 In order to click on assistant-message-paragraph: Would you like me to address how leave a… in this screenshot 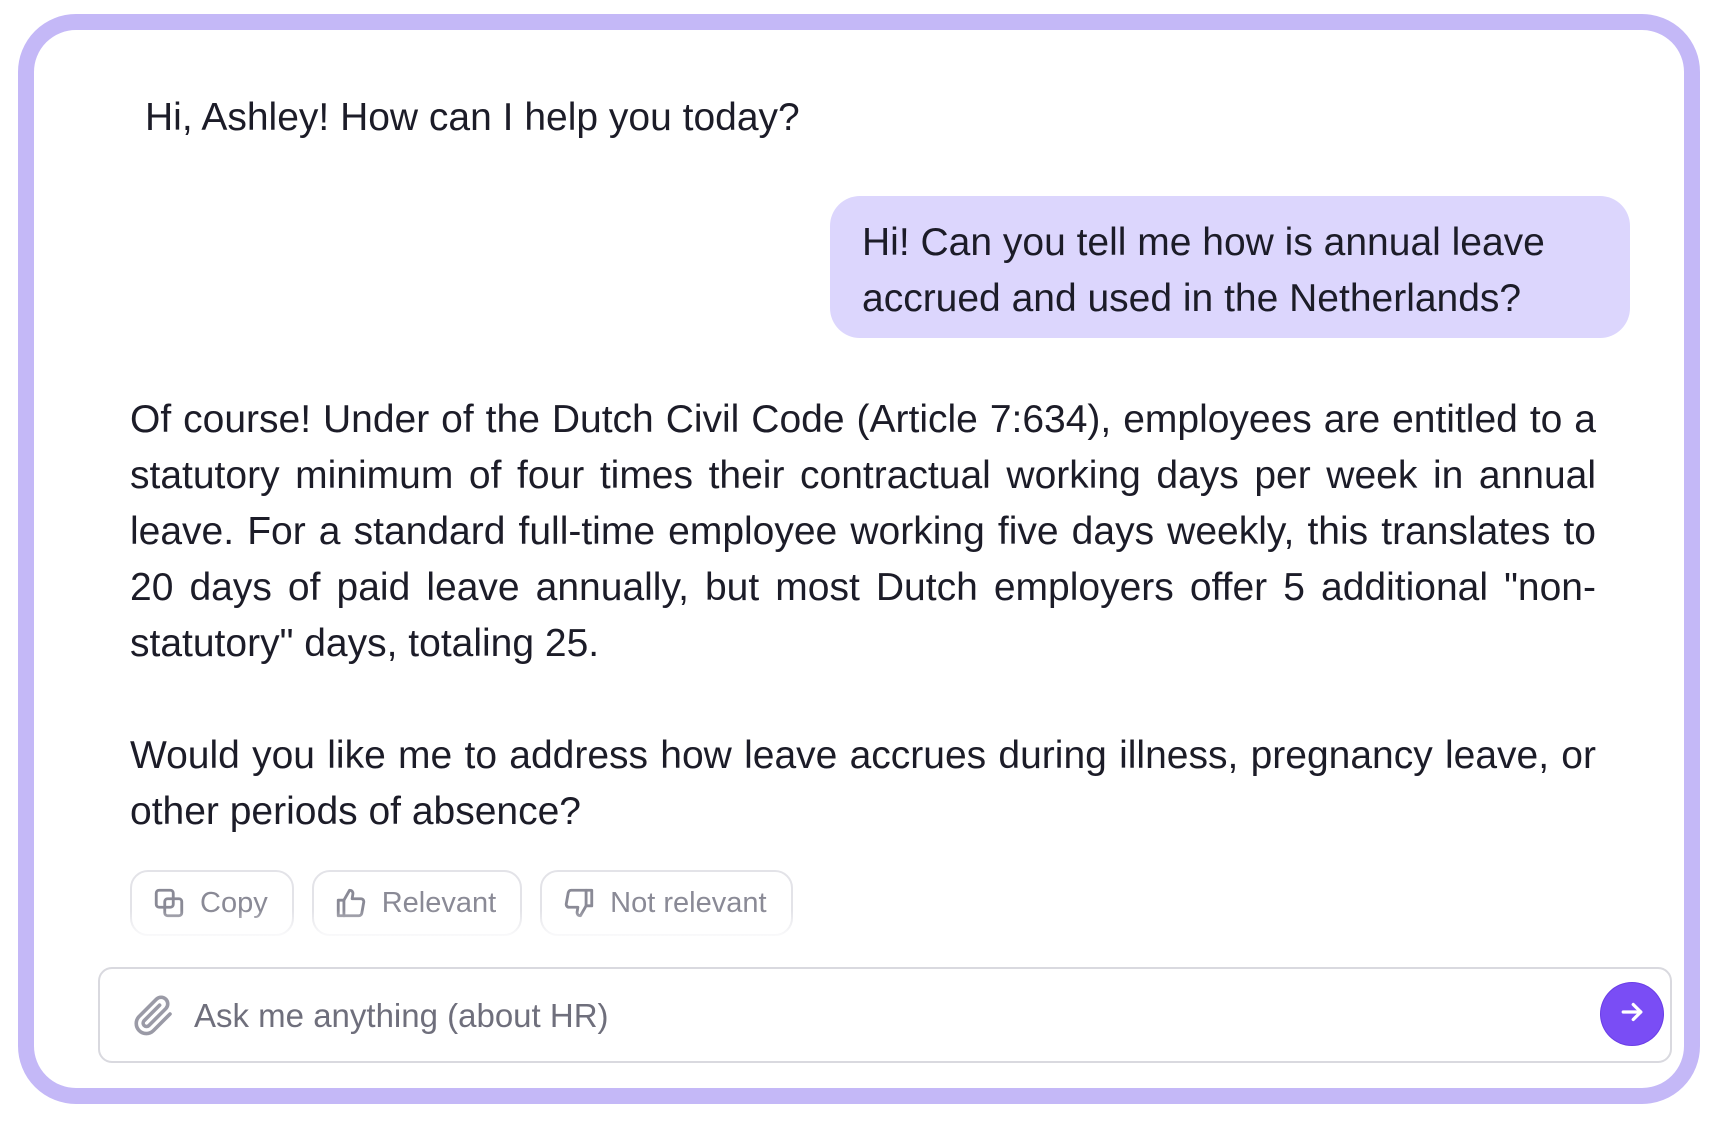, I will do `click(863, 783)`.